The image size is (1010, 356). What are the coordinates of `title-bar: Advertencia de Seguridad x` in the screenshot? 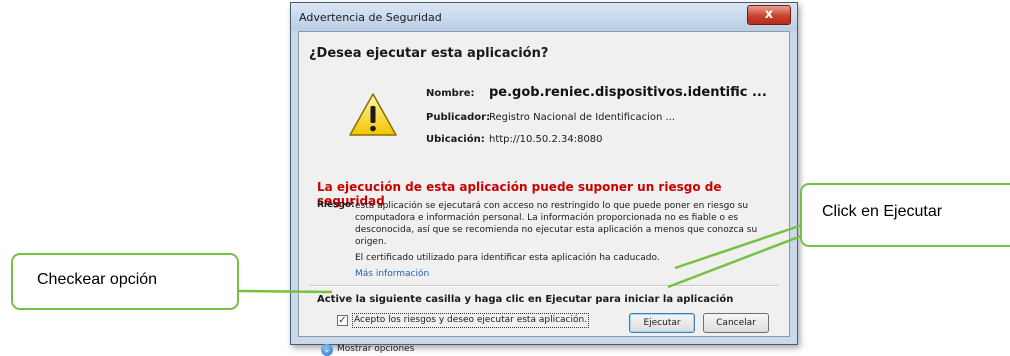 It's located at (544, 17).